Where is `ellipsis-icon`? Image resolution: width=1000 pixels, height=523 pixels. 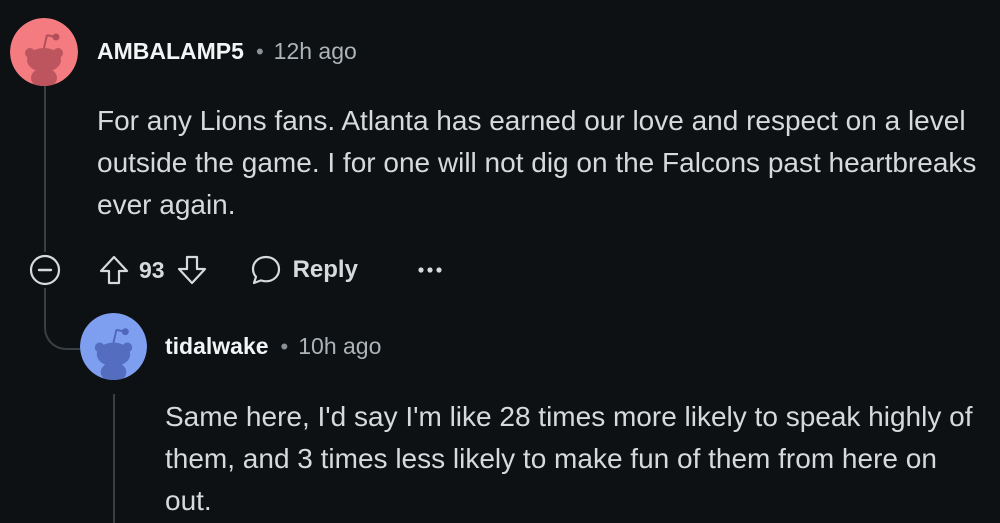 ellipsis-icon is located at coordinates (430, 270).